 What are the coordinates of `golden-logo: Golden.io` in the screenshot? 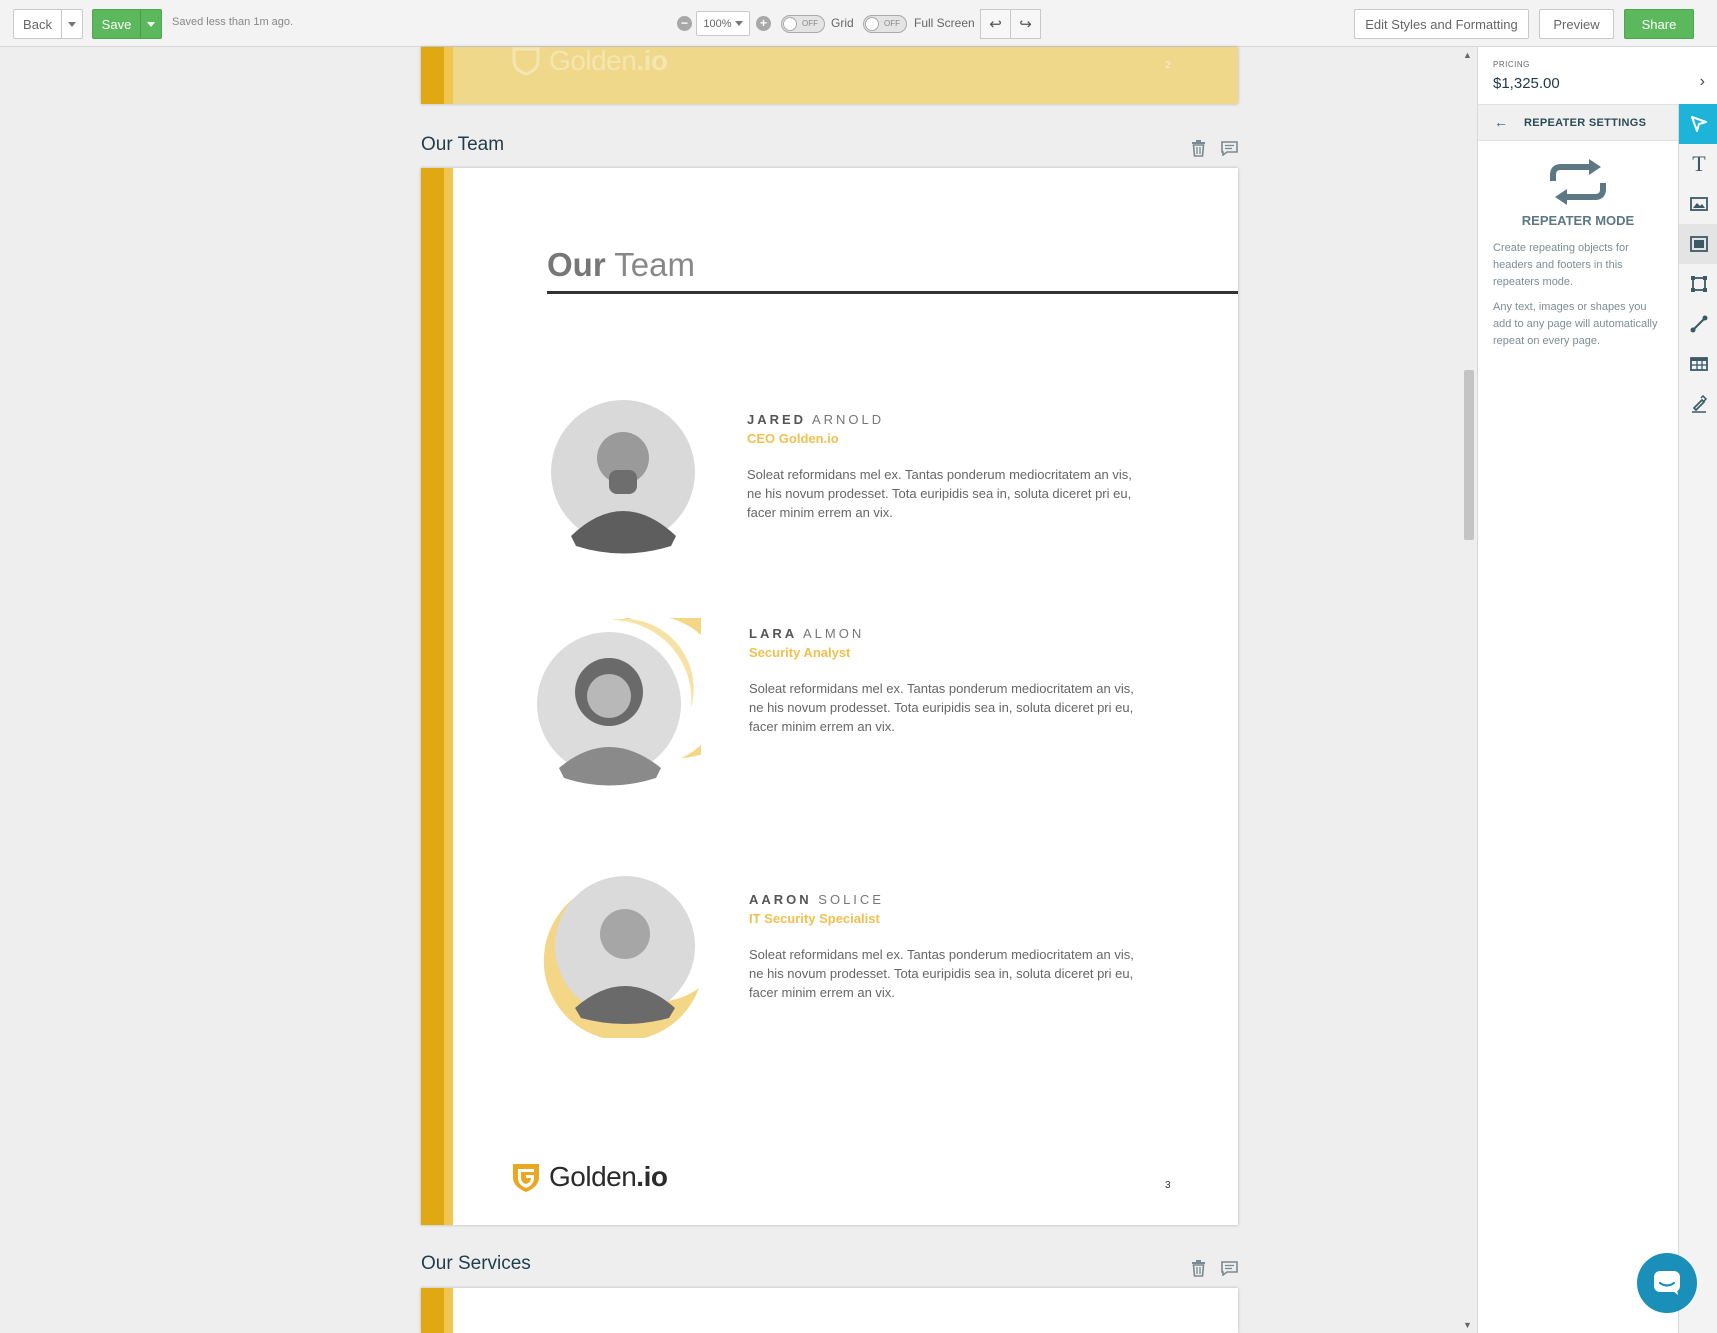 It's located at (589, 62).